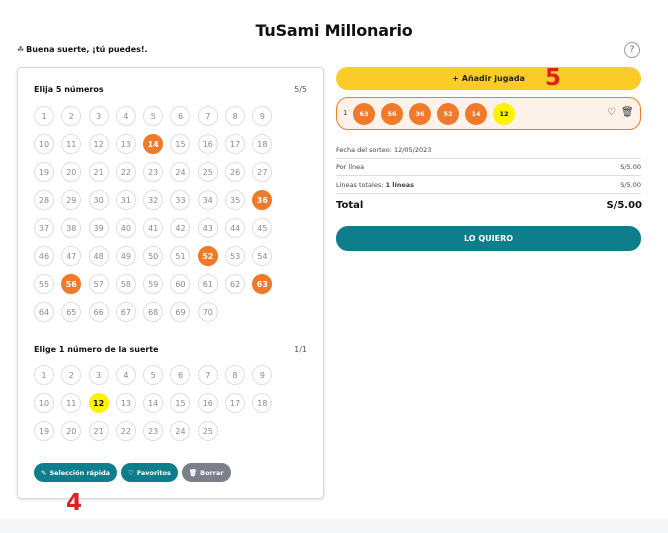 The height and width of the screenshot is (533, 668). What do you see at coordinates (207, 256) in the screenshot?
I see `number-ball-52: 52` at bounding box center [207, 256].